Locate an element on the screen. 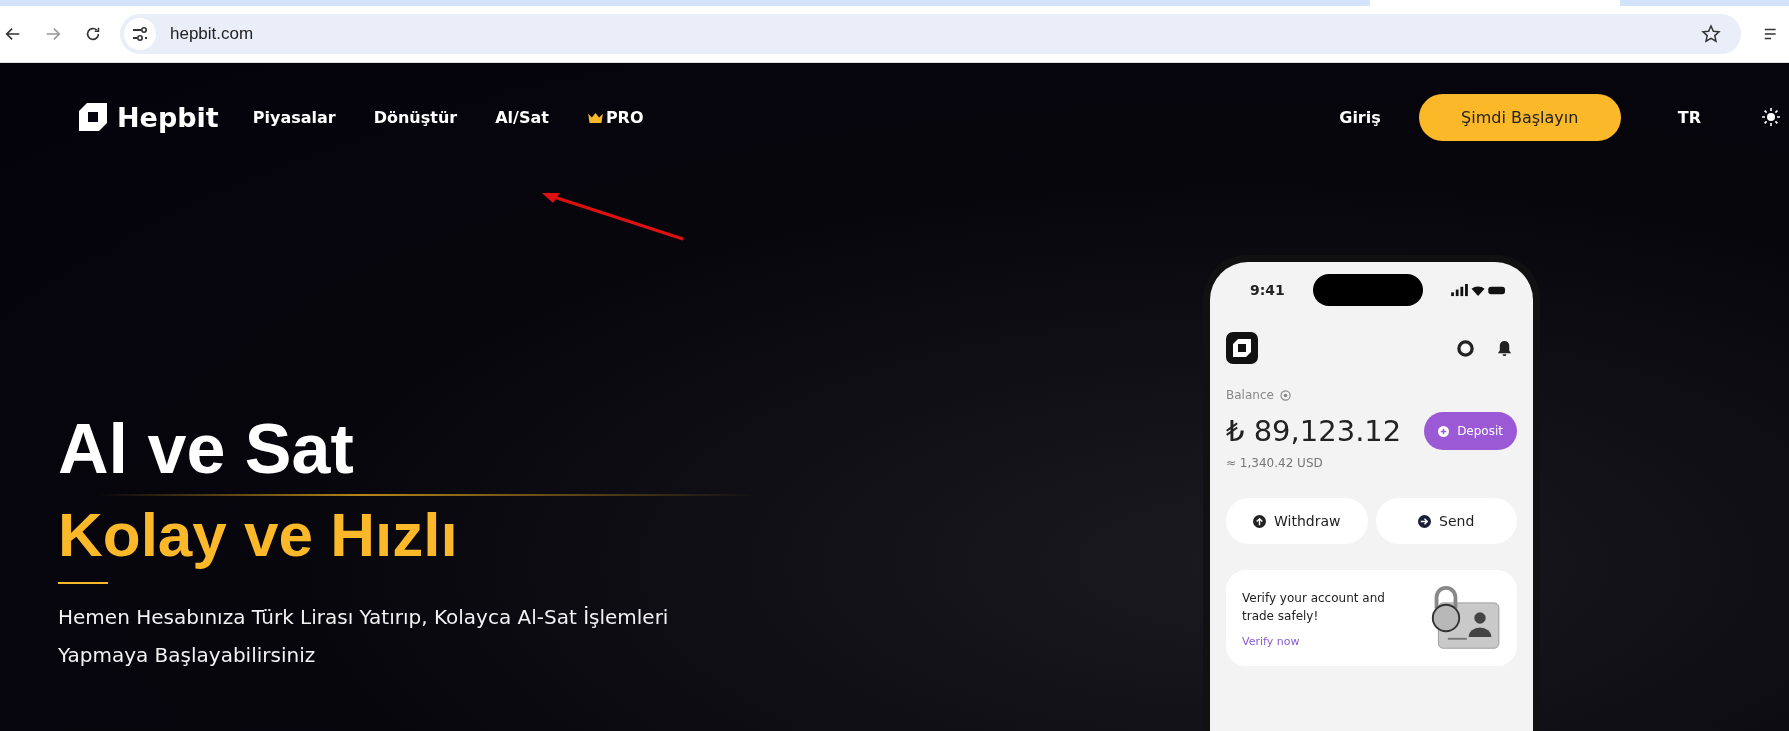 Image resolution: width=1789 pixels, height=731 pixels. balance-usd: ≈ 1,340.42 USD is located at coordinates (1275, 463).